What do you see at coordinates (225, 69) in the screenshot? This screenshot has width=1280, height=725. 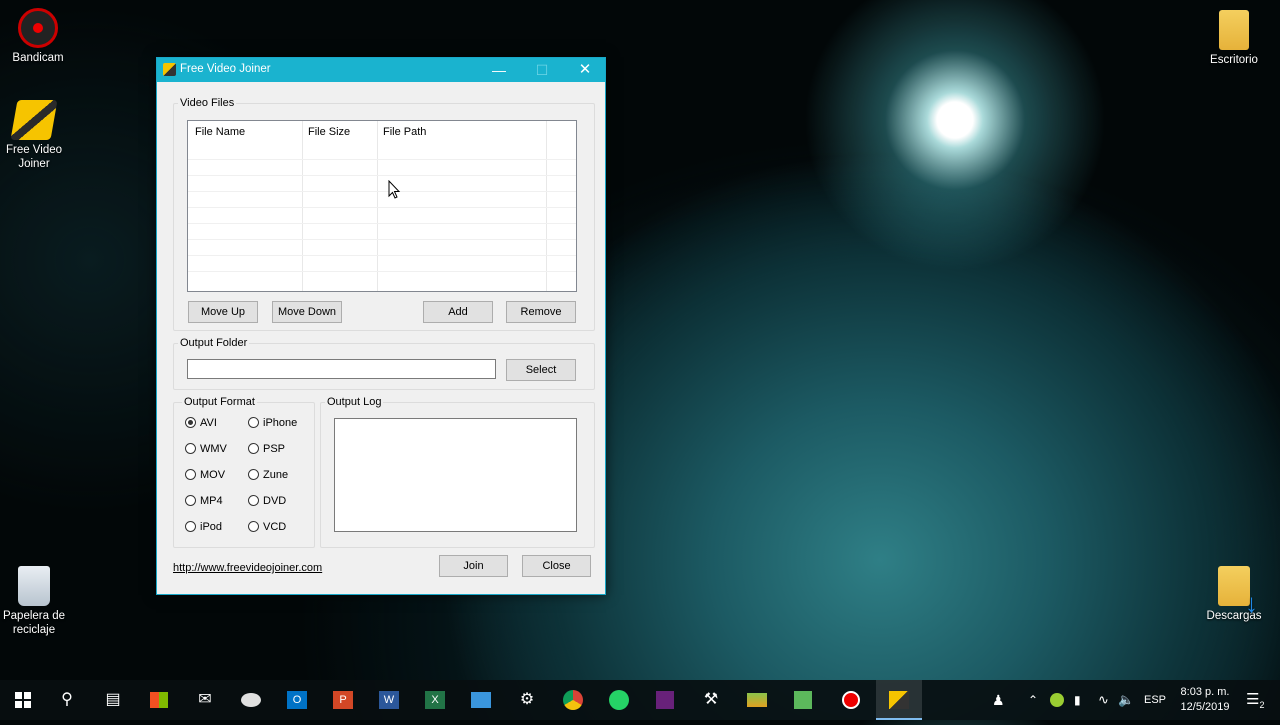 I see `window-title: Free Video Joiner` at bounding box center [225, 69].